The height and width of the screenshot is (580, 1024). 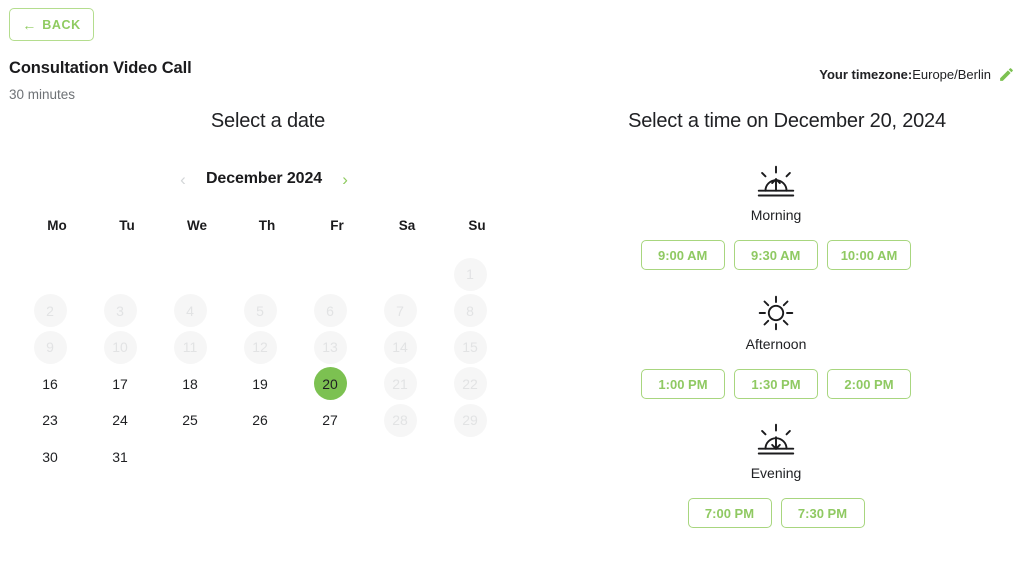 I want to click on calendar-day-cell: 20, so click(x=330, y=384).